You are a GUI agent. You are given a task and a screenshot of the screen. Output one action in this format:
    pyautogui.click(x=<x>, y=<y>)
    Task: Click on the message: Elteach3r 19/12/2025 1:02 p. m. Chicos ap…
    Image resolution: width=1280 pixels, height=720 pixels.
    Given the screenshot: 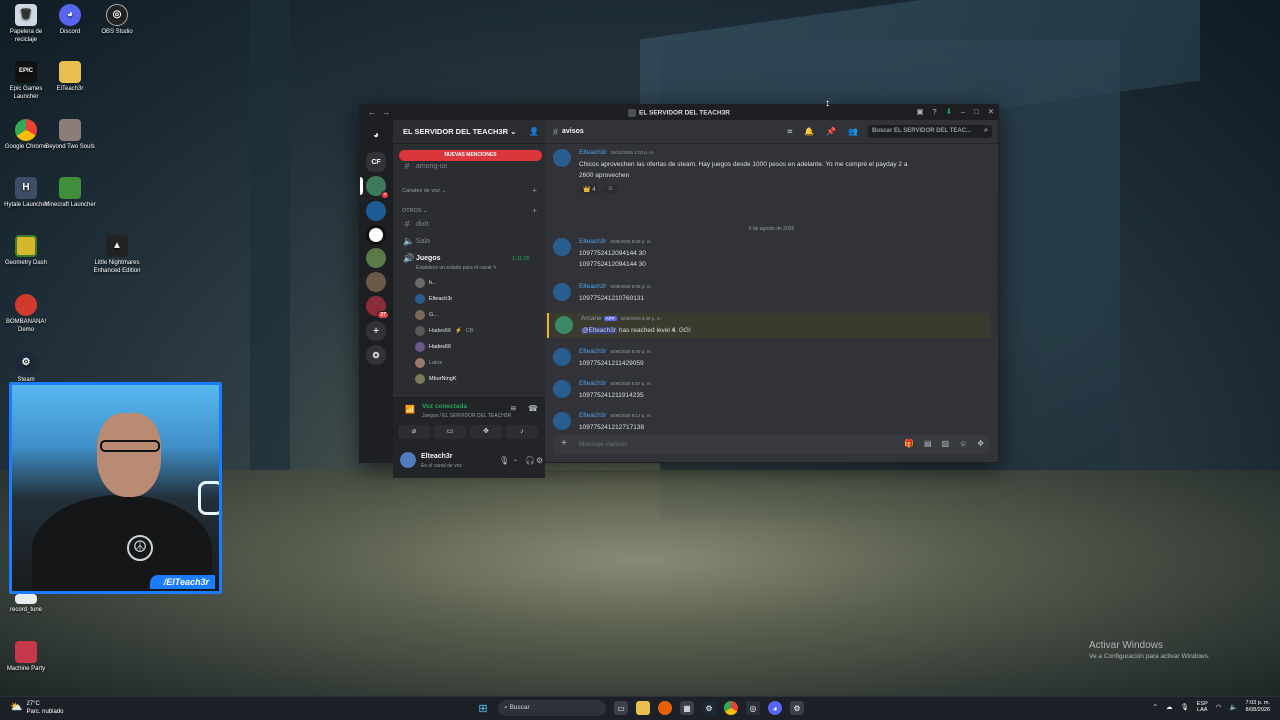 What is the action you would take?
    pyautogui.click(x=771, y=173)
    